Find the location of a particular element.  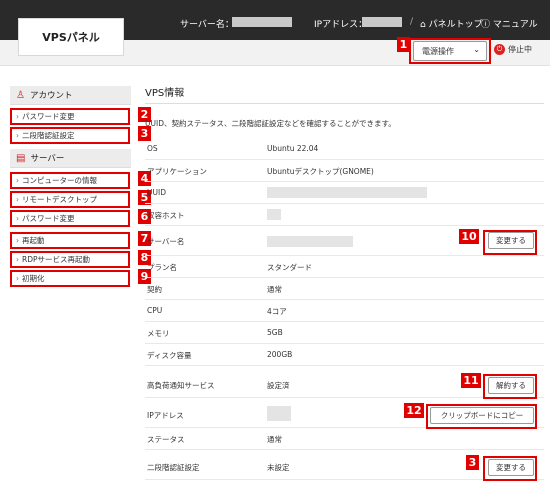

power-icon: ⏻ is located at coordinates (499, 49).